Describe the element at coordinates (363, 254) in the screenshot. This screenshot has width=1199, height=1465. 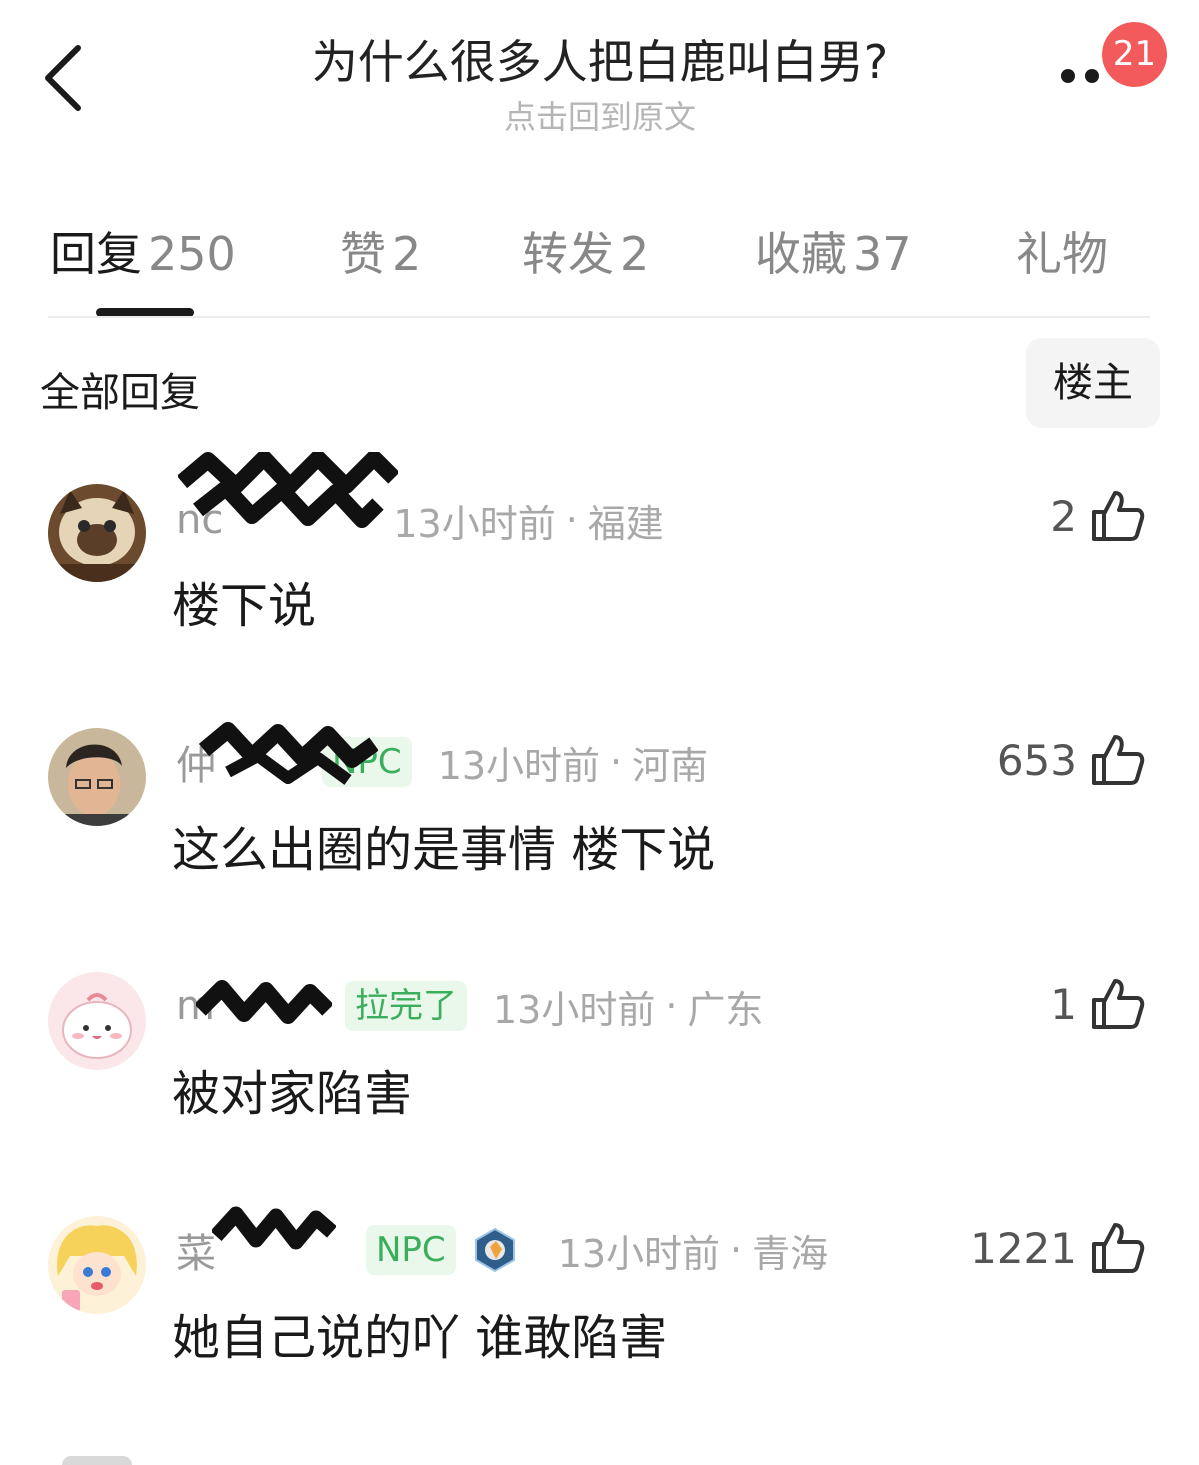
I see `tab-label: 赞` at that location.